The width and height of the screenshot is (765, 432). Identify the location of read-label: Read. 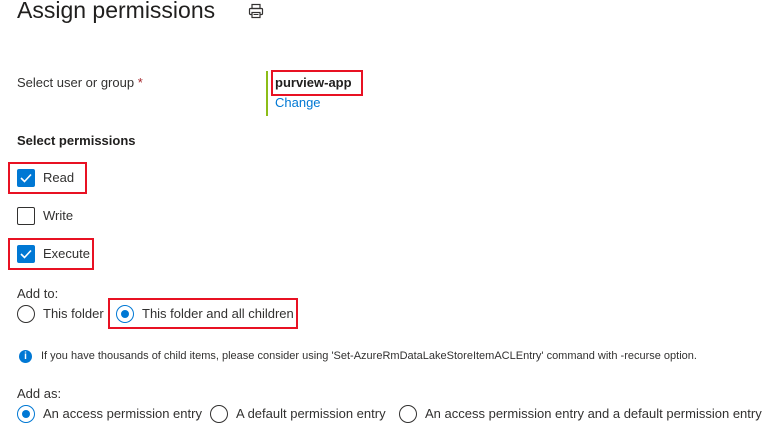
(59, 177).